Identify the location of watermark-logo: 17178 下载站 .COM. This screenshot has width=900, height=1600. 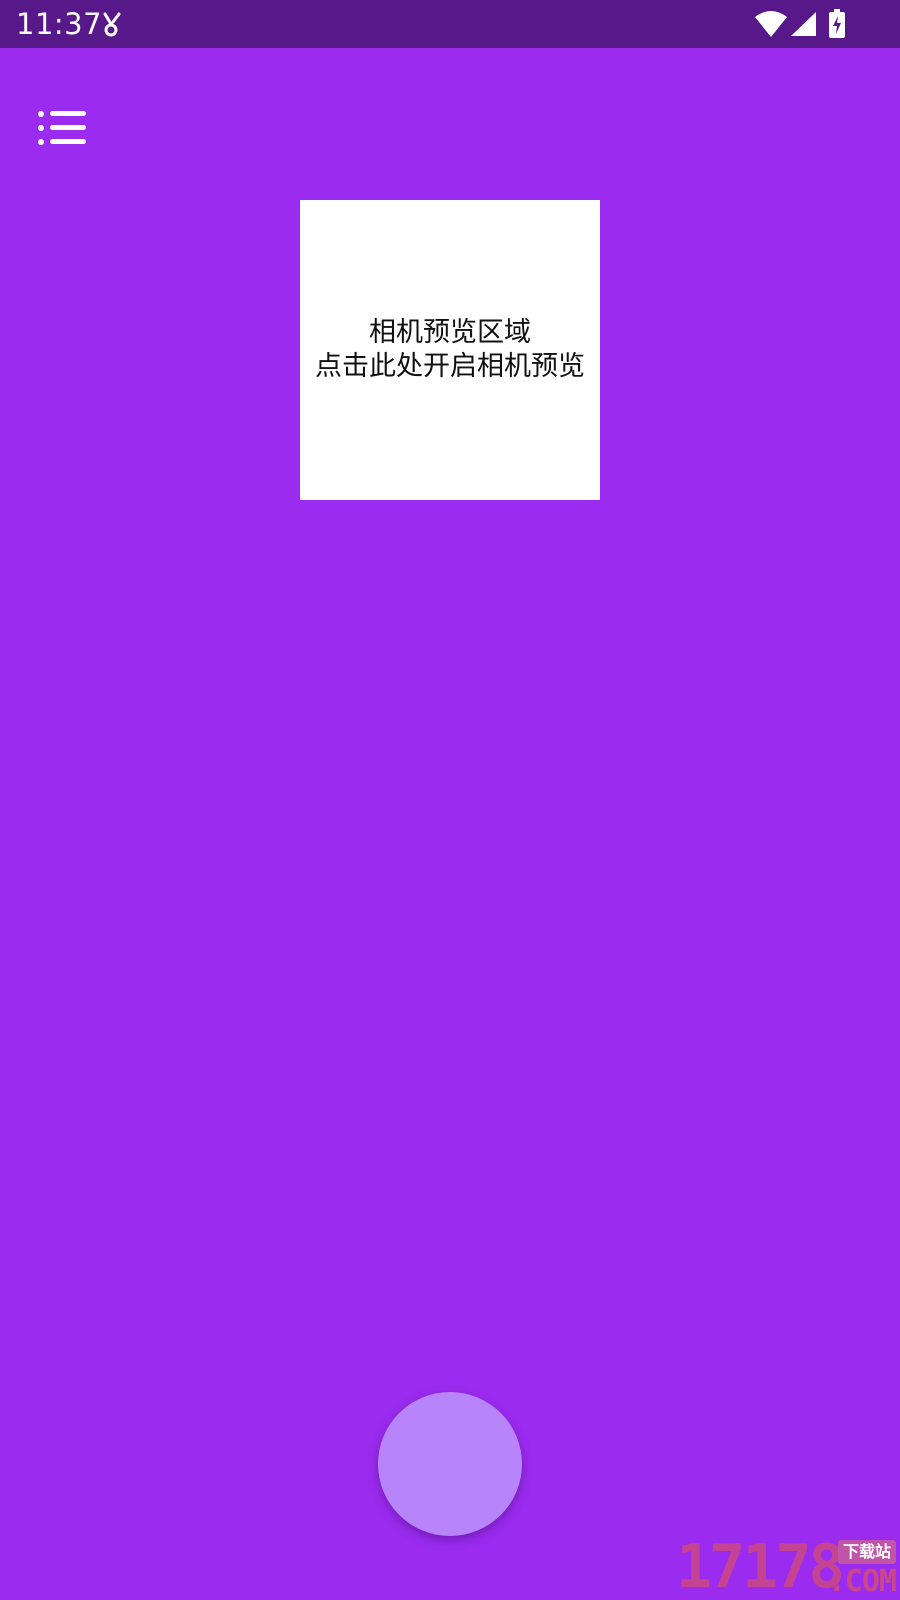
(787, 1567).